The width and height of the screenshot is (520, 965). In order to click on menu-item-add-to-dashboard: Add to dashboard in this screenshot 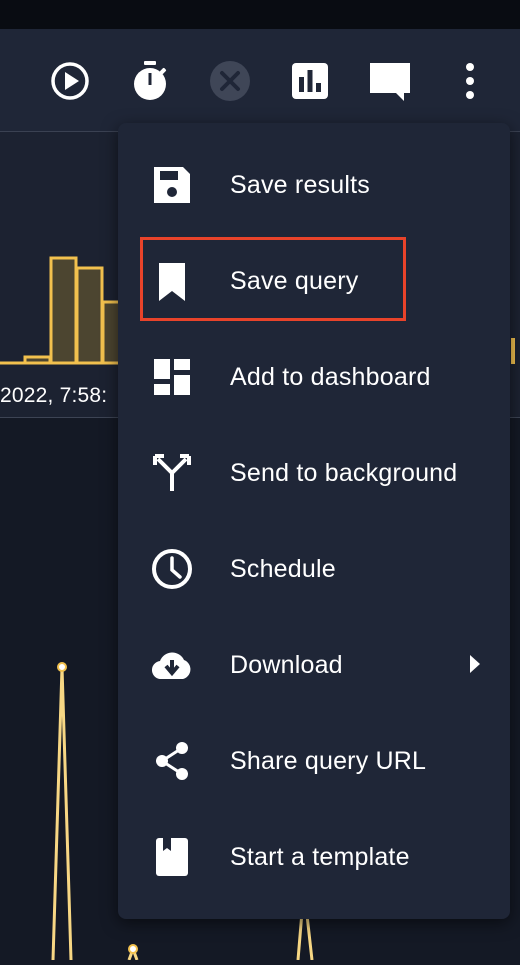, I will do `click(314, 377)`.